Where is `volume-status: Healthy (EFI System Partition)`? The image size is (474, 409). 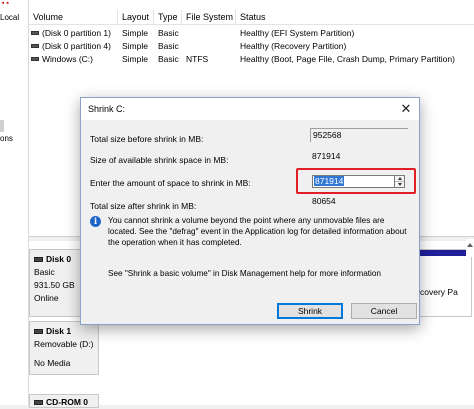 volume-status: Healthy (EFI System Partition) is located at coordinates (297, 33).